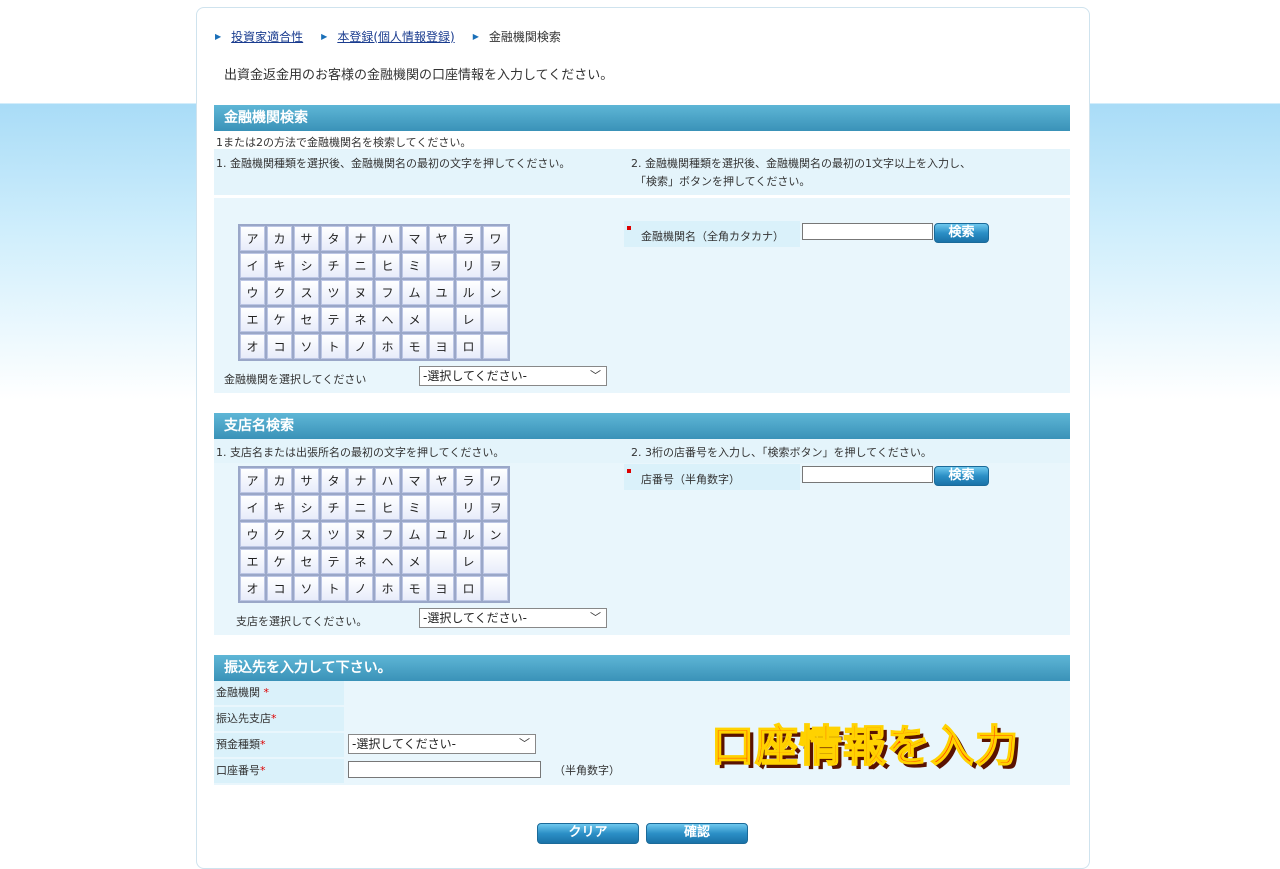 The height and width of the screenshot is (869, 1280). What do you see at coordinates (468, 238) in the screenshot?
I see `bank-kana-key: ラ` at bounding box center [468, 238].